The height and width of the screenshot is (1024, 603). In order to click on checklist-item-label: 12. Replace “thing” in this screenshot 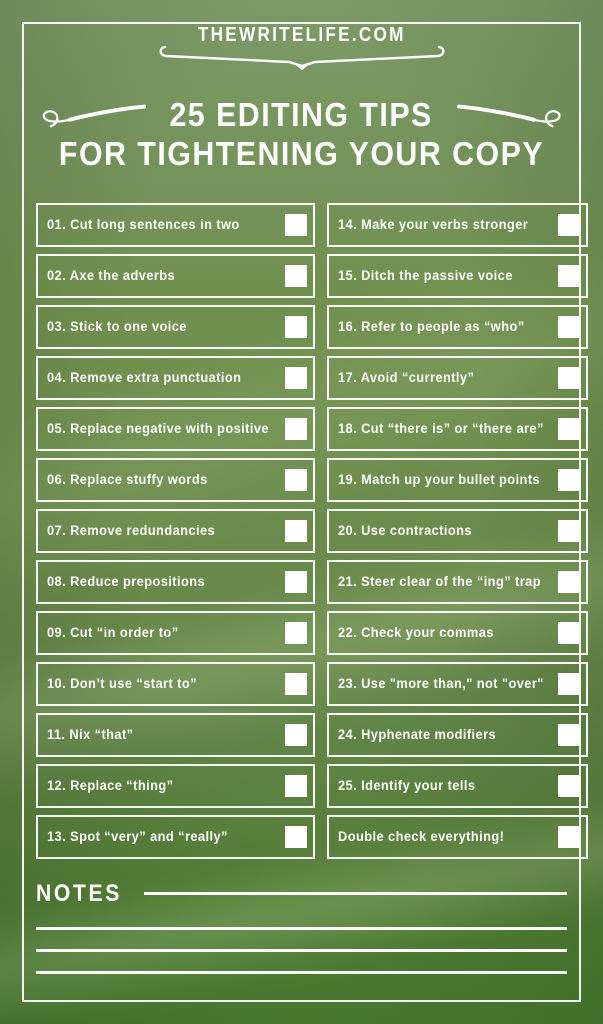, I will do `click(110, 786)`.